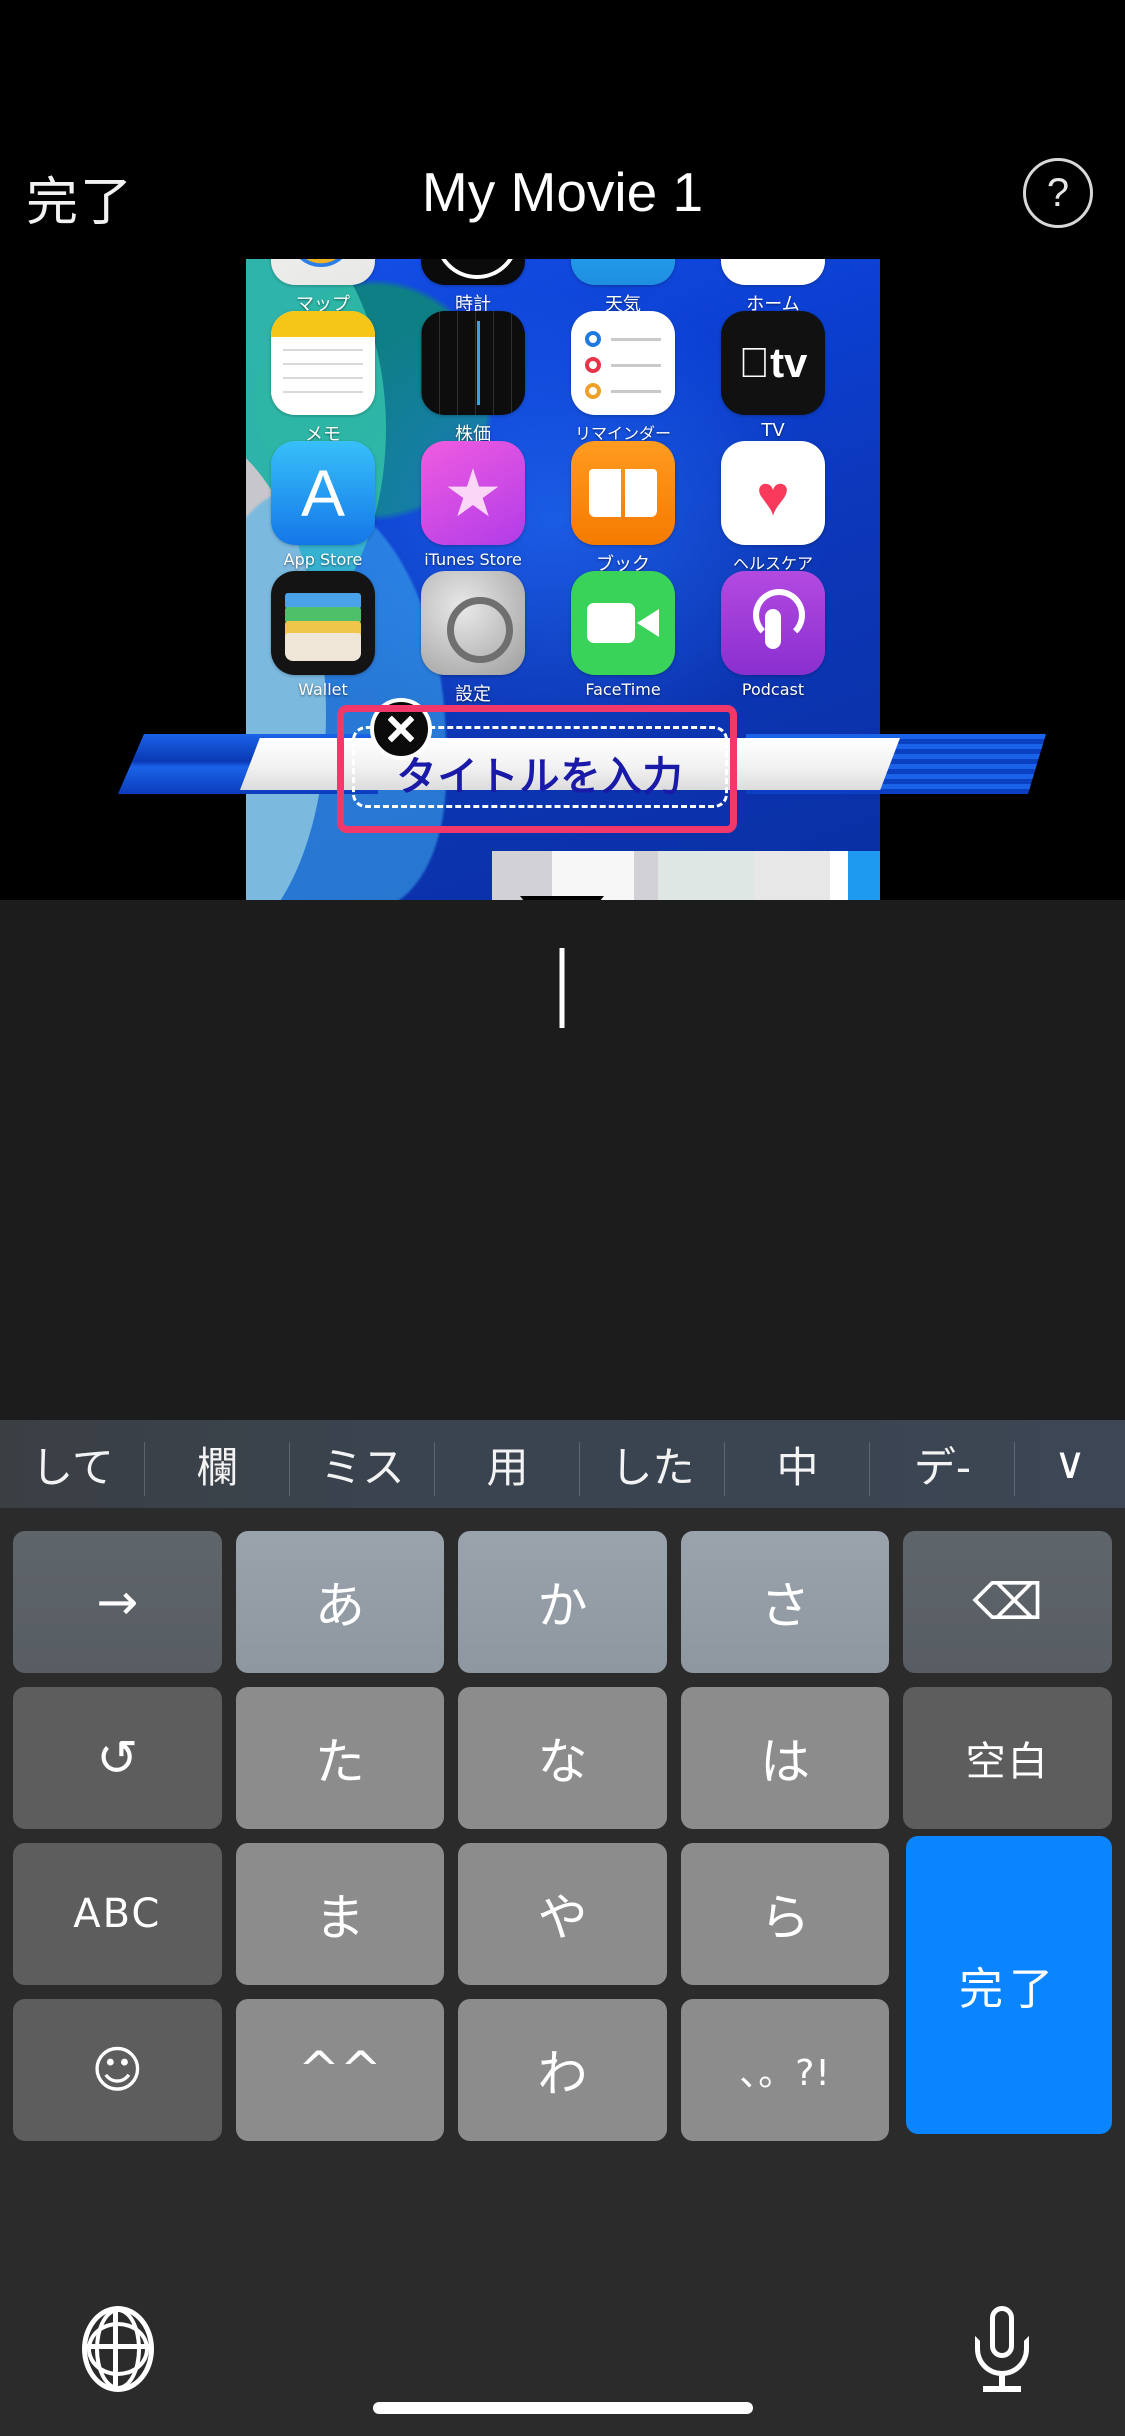 The height and width of the screenshot is (2436, 1125). I want to click on app-icon-home: ホーム, so click(773, 287).